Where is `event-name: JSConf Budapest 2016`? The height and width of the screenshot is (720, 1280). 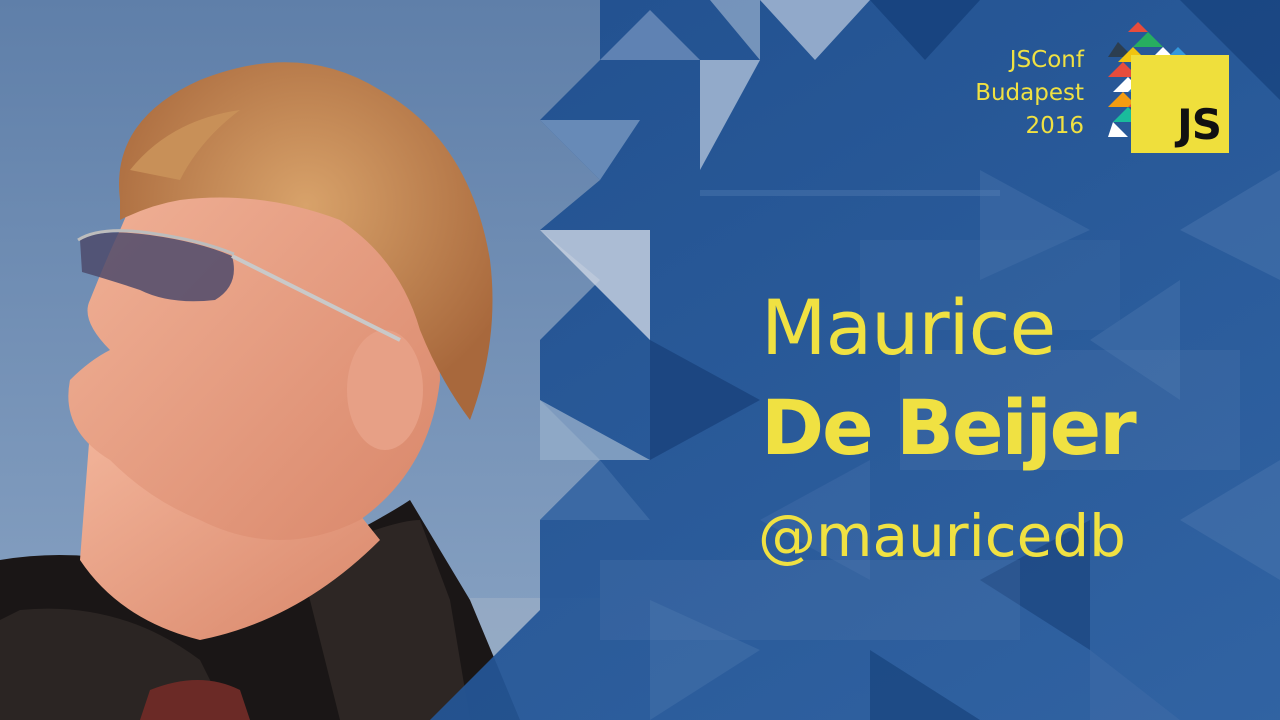
event-name: JSConf Budapest 2016 is located at coordinates (1029, 93).